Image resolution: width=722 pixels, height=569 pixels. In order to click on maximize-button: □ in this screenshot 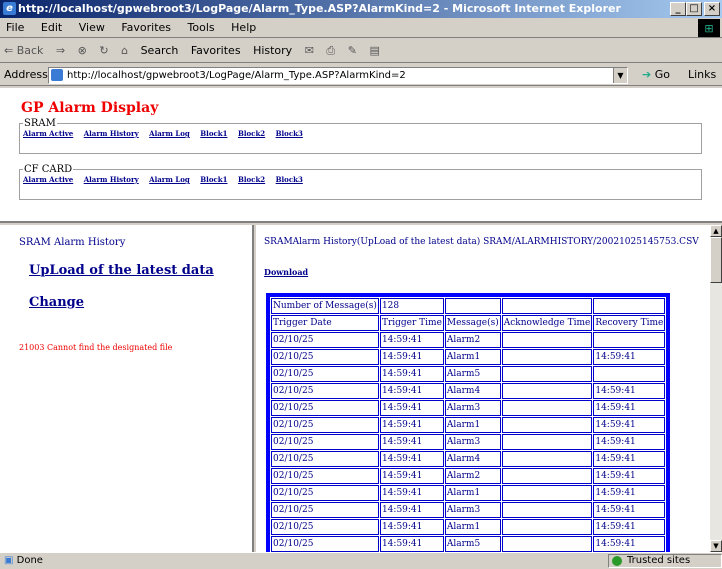, I will do `click(694, 9)`.